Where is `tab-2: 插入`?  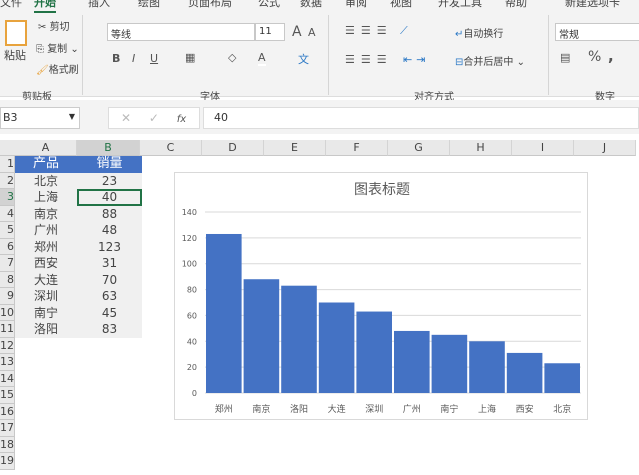
tab-2: 插入 is located at coordinates (99, 5).